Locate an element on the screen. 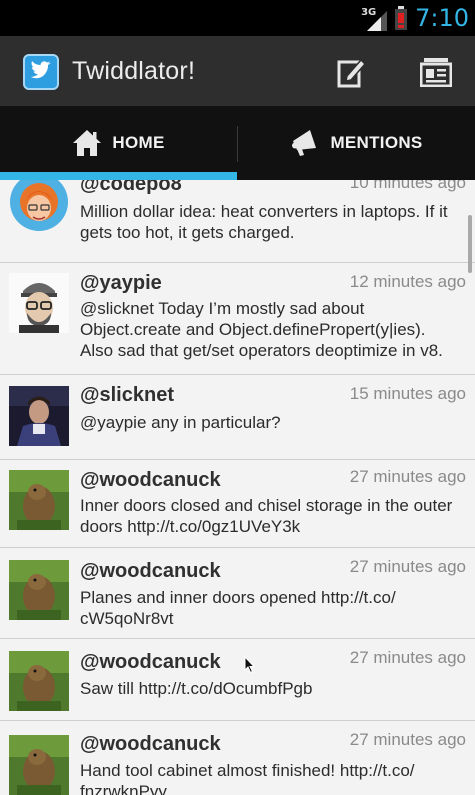 The height and width of the screenshot is (795, 475). tweet-handle: @slicknet is located at coordinates (127, 395).